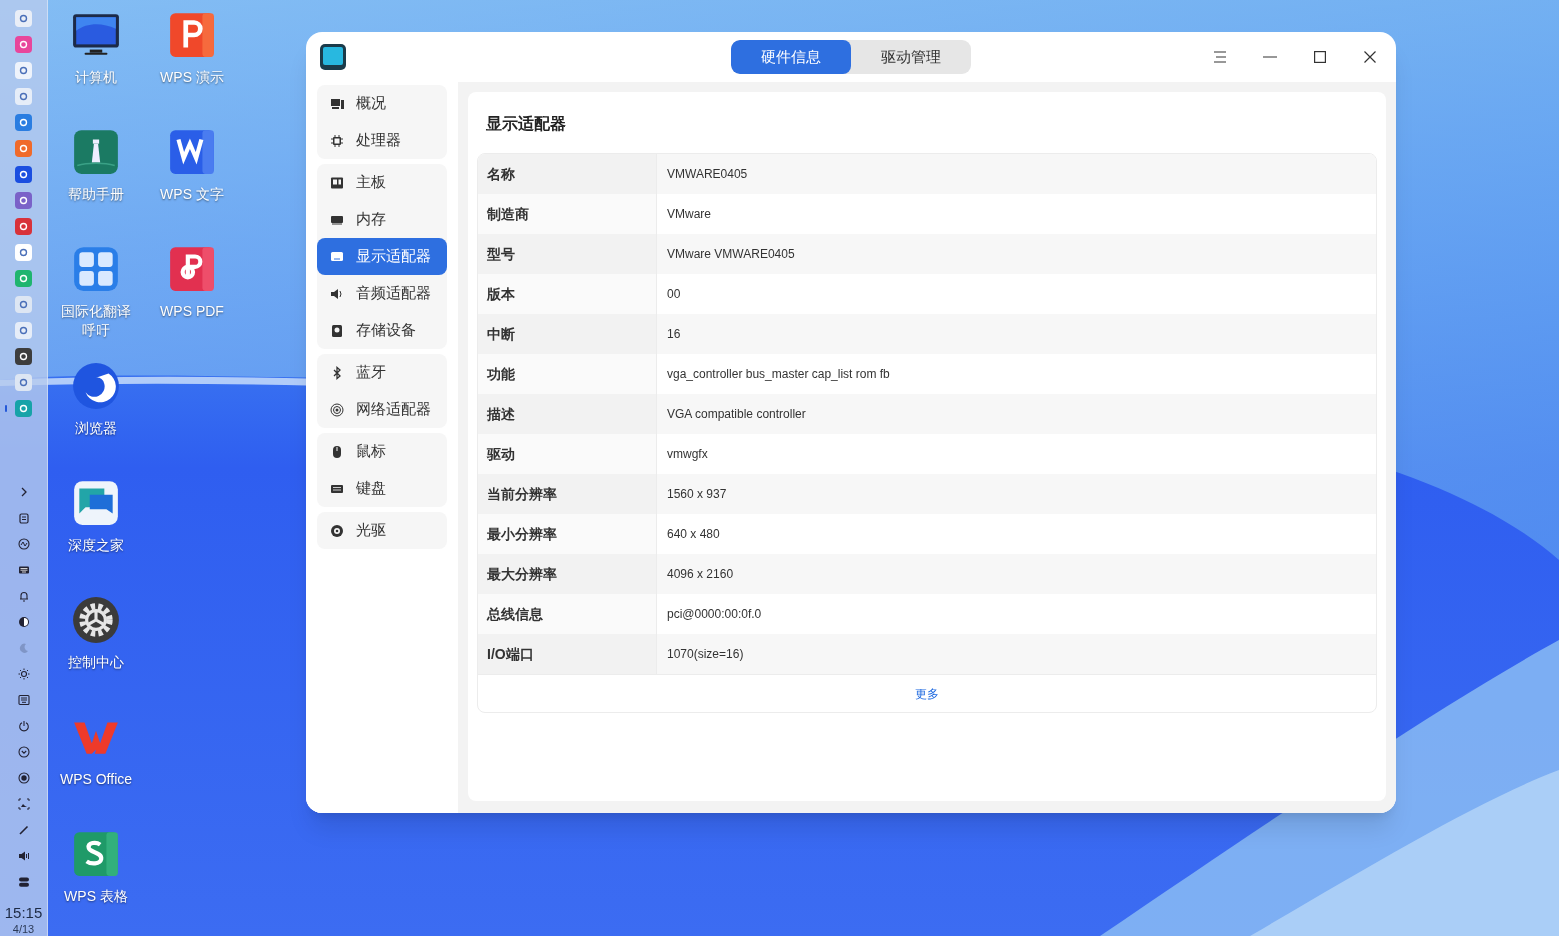 This screenshot has height=936, width=1559. Describe the element at coordinates (927, 693) in the screenshot. I see `more-link: 更多` at that location.